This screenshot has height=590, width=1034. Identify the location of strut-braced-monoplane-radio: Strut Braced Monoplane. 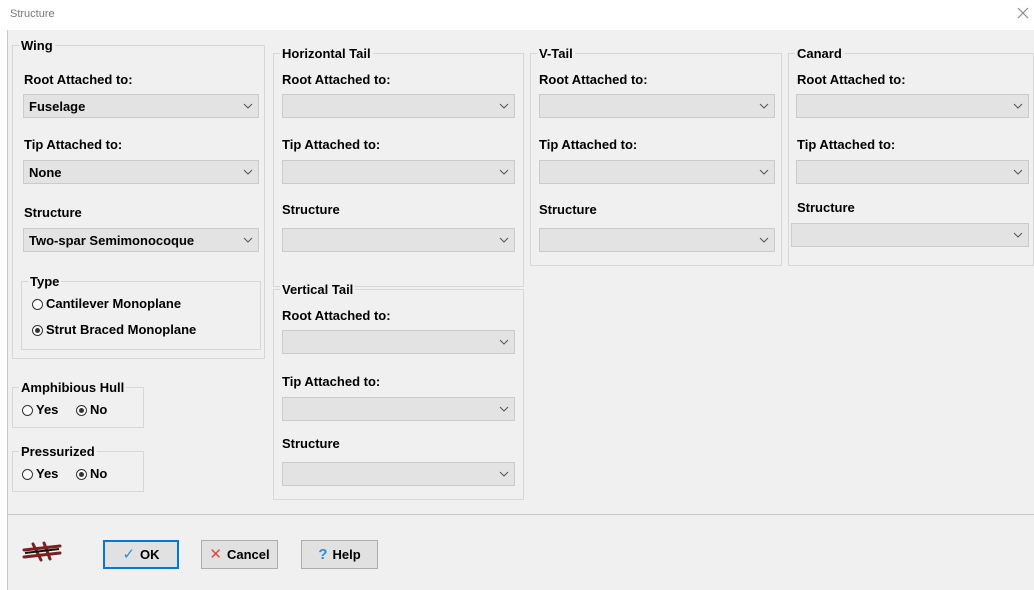
(114, 330).